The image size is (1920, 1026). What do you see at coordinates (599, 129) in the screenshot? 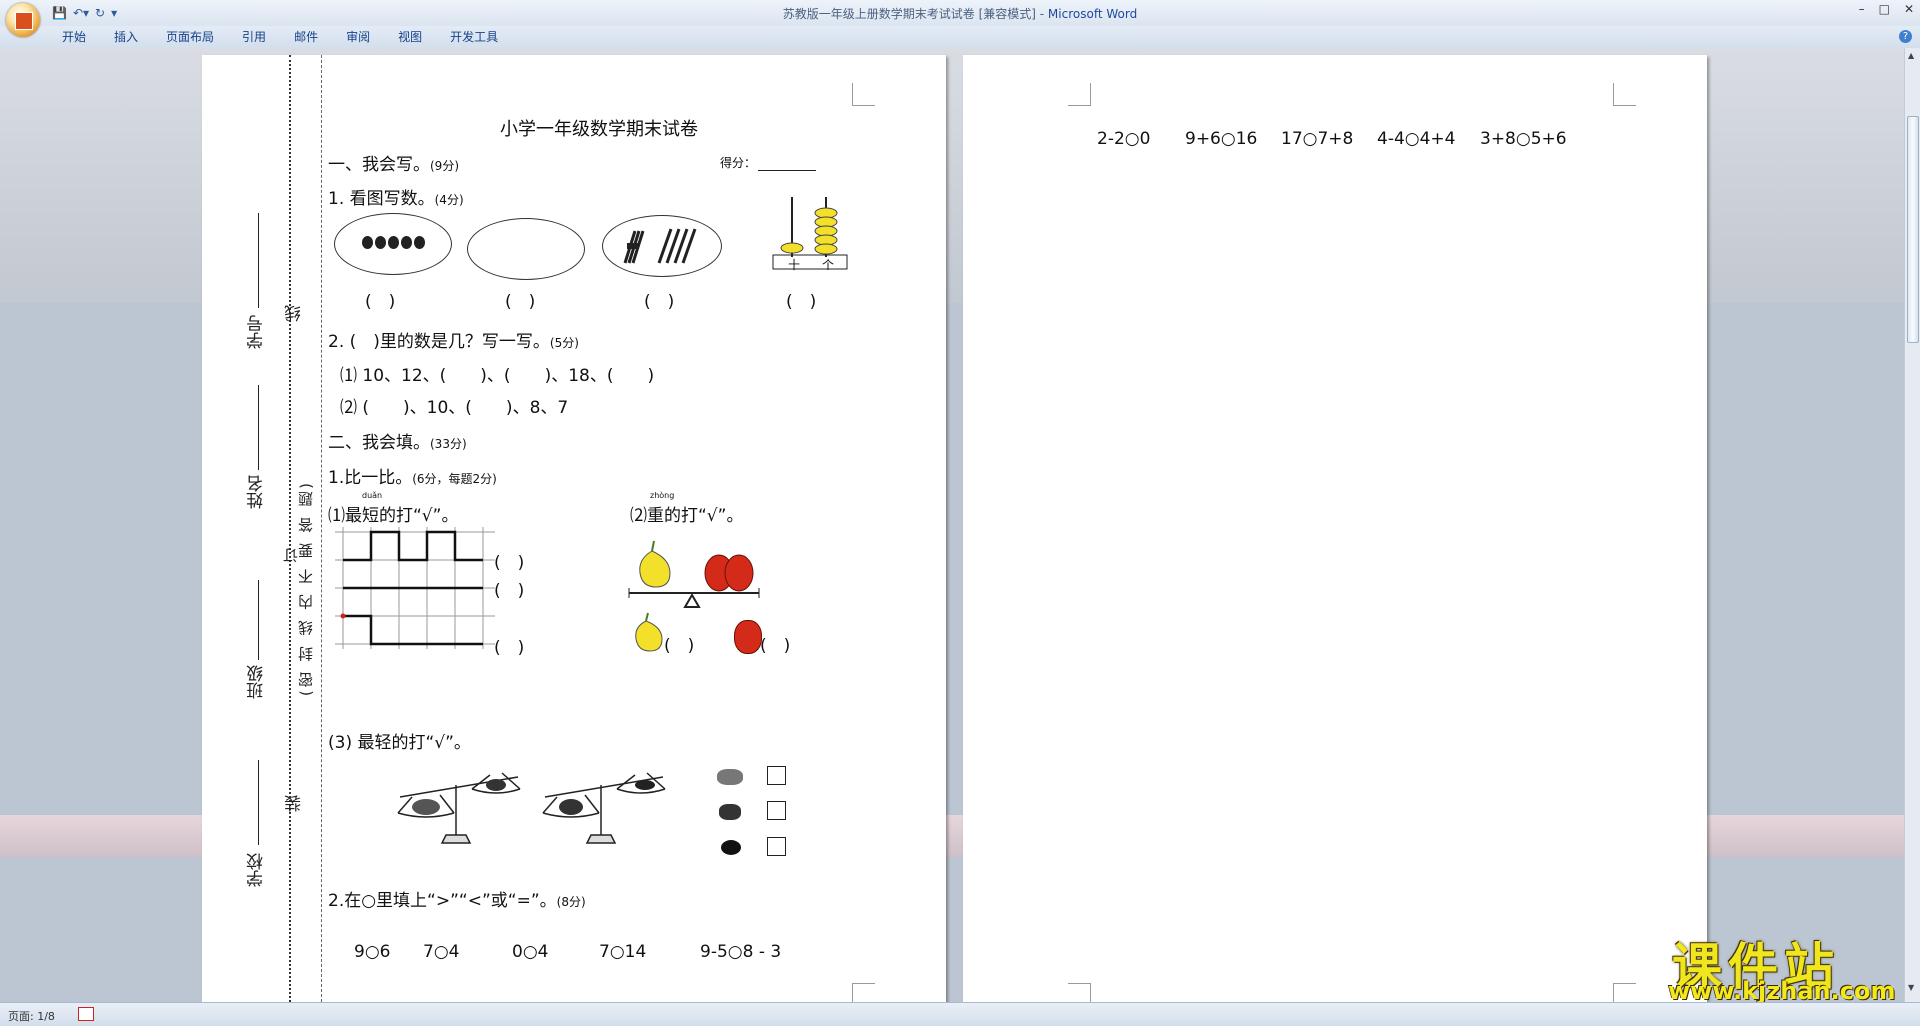
I see `exam-title: 小学一年级数学期末试卷` at bounding box center [599, 129].